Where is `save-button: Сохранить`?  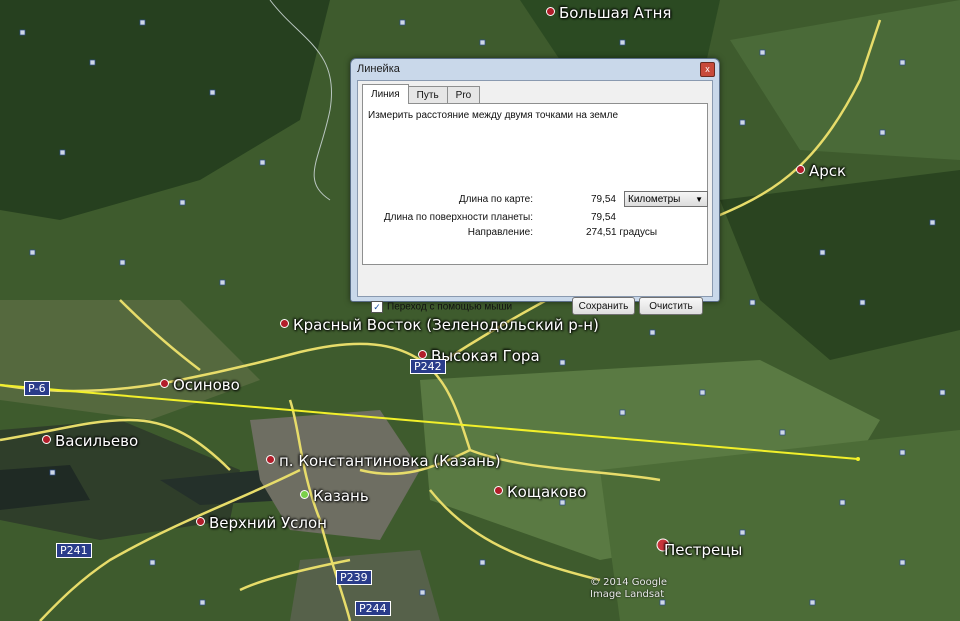
save-button: Сохранить is located at coordinates (603, 306).